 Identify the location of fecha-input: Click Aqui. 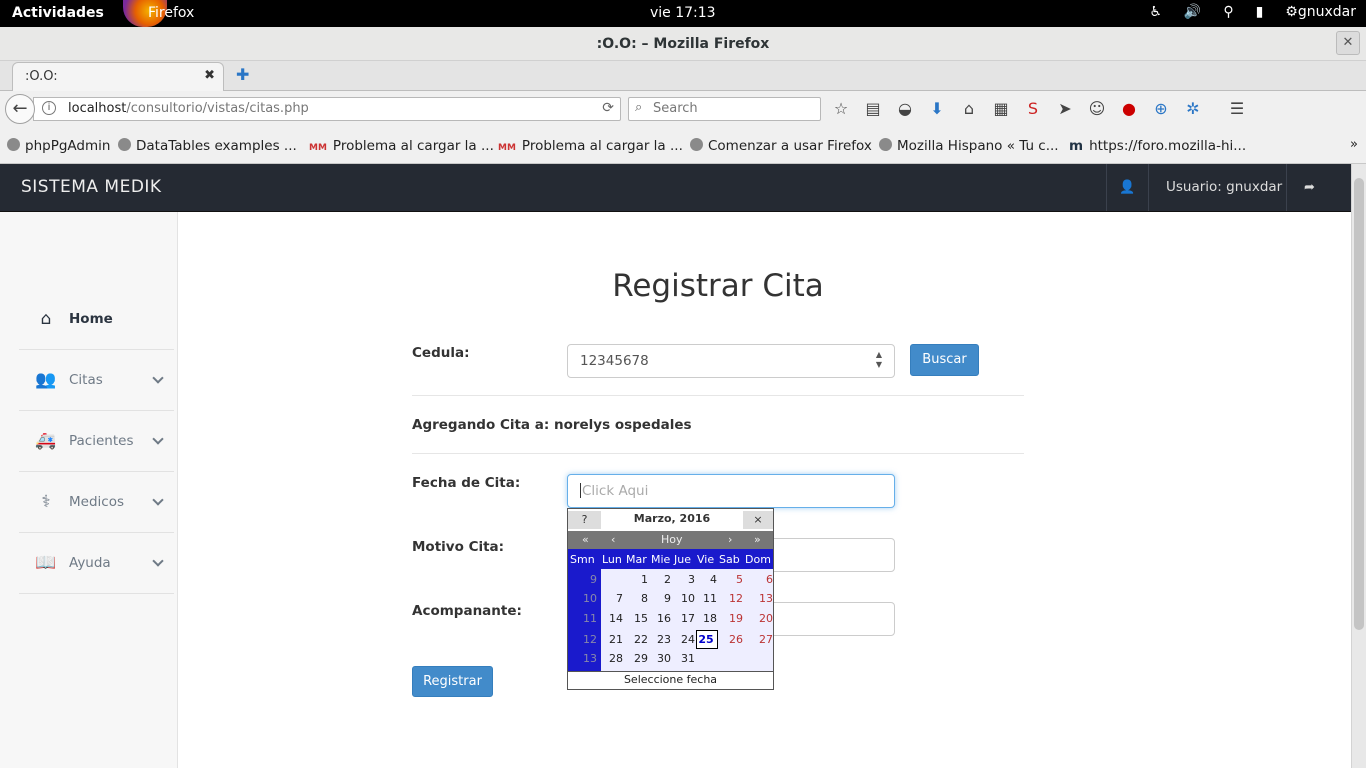
(731, 491).